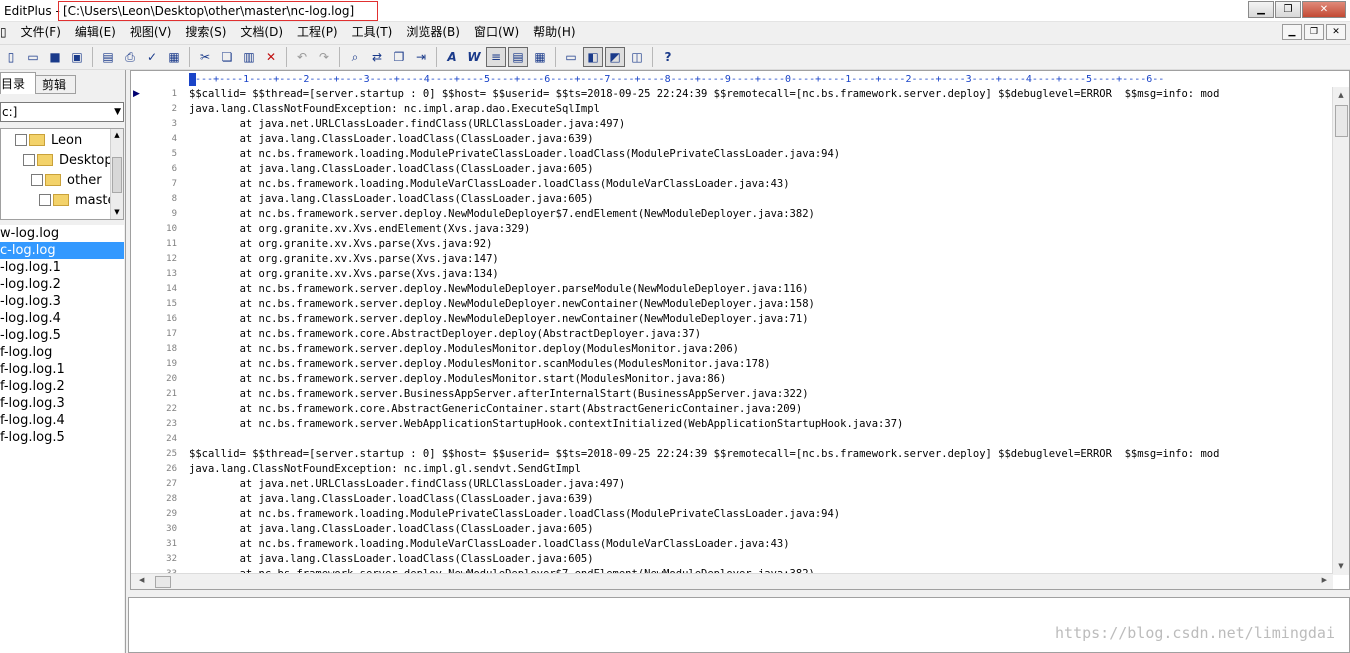  What do you see at coordinates (68, 160) in the screenshot?
I see `tree-item-desktop: Desktop` at bounding box center [68, 160].